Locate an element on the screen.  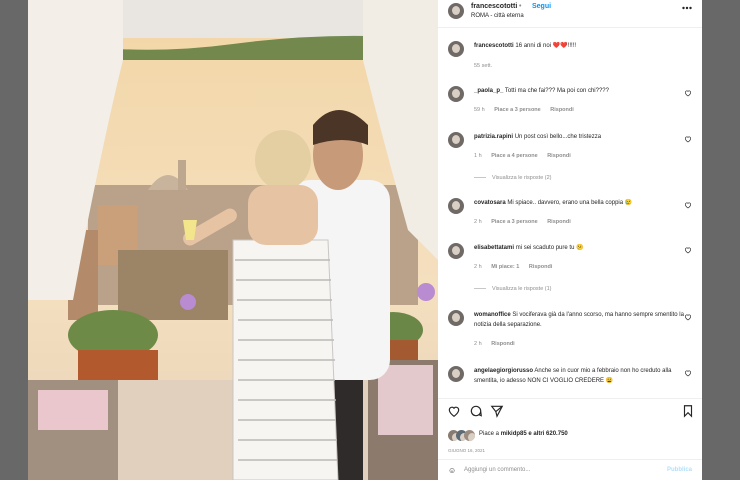
comment-time: 1 h is located at coordinates (478, 156).